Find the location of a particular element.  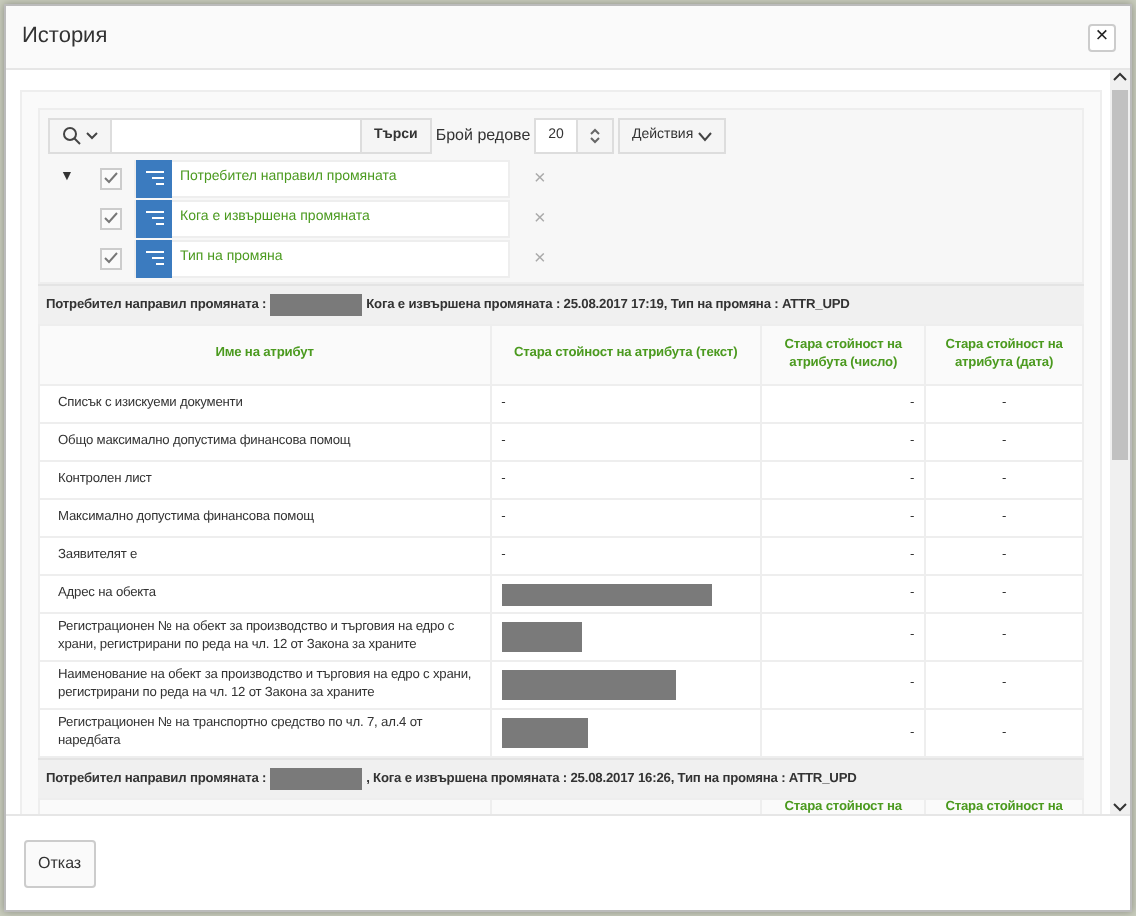

cancel-button: Отказ is located at coordinates (60, 863).